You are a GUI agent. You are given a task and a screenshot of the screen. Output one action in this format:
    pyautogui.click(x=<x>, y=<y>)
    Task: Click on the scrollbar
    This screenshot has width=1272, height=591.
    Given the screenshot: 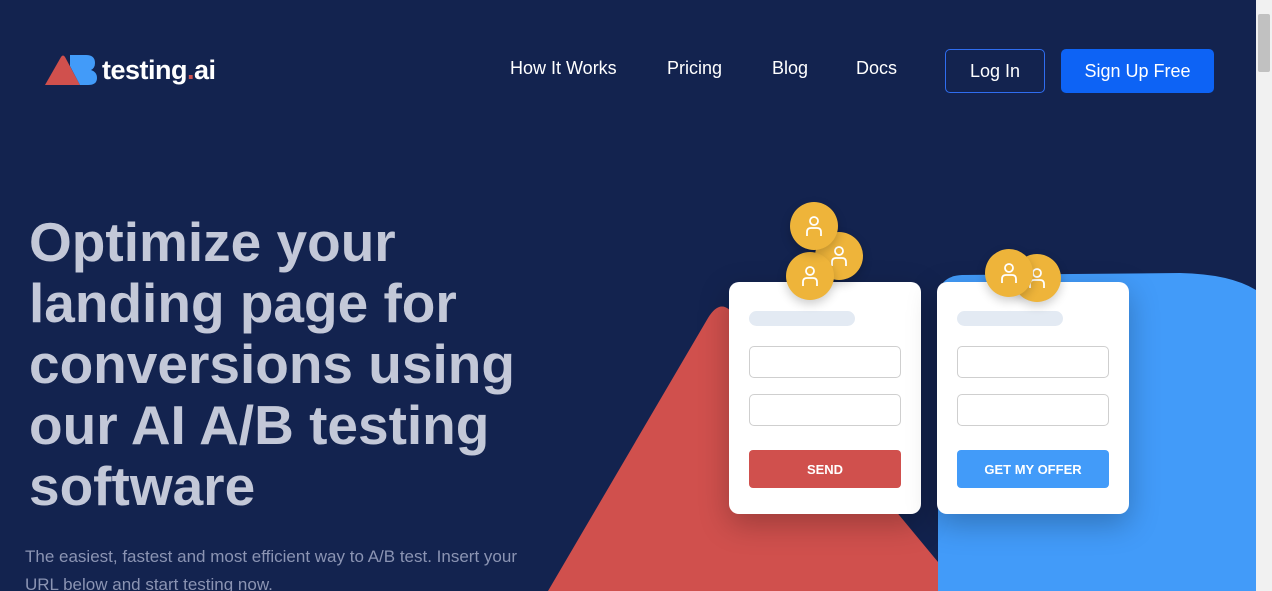 What is the action you would take?
    pyautogui.click(x=1264, y=295)
    